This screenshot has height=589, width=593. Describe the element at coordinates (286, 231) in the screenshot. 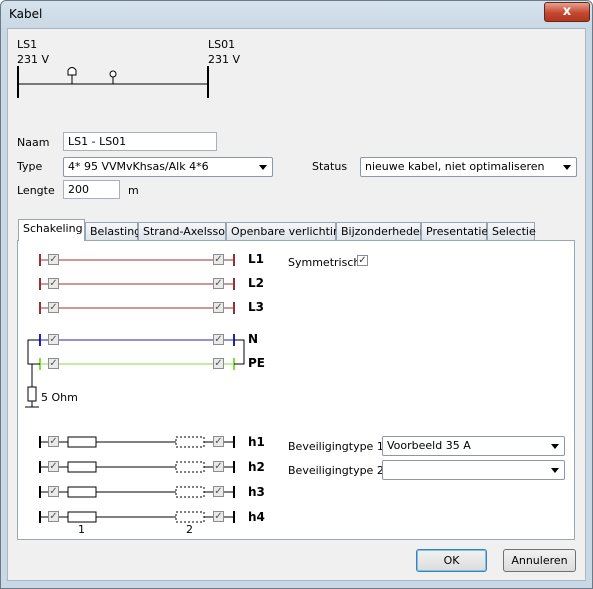

I see `tab-openbare-verlichting: Openbare verlichting` at that location.